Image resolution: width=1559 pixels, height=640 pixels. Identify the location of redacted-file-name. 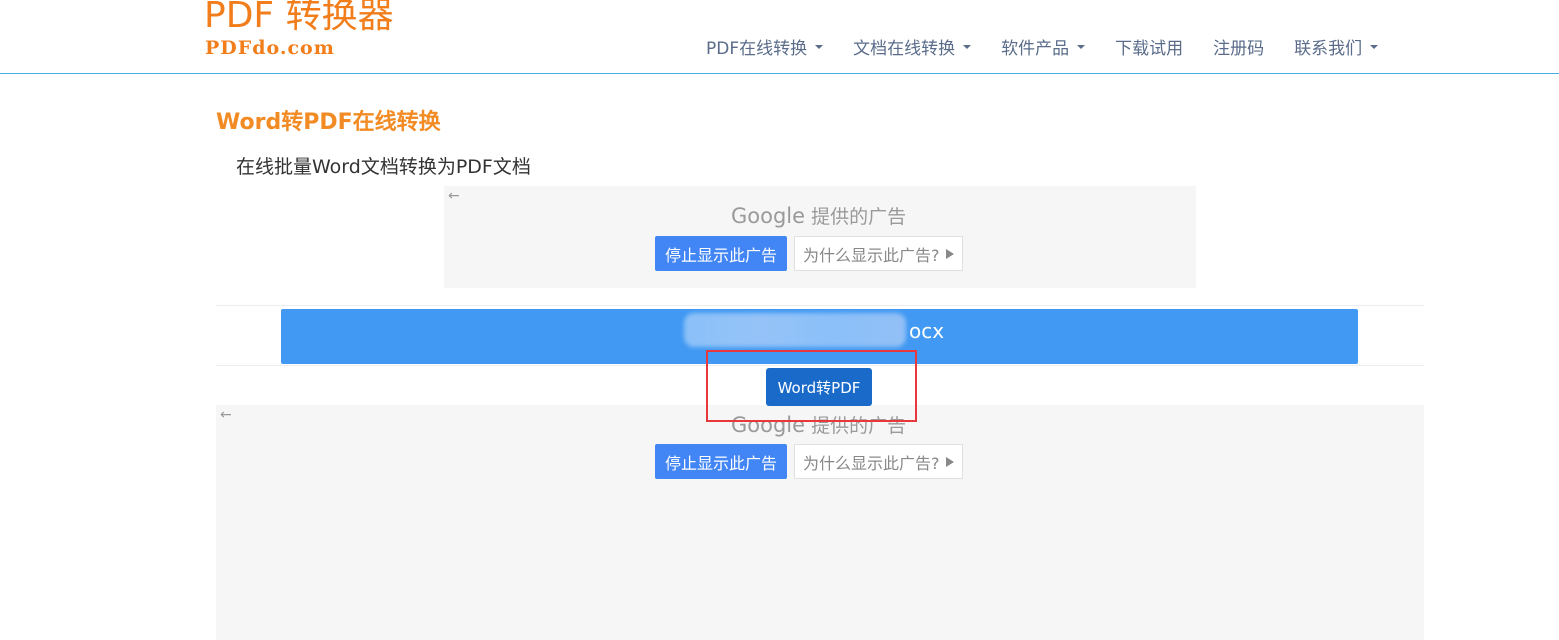
(795, 330).